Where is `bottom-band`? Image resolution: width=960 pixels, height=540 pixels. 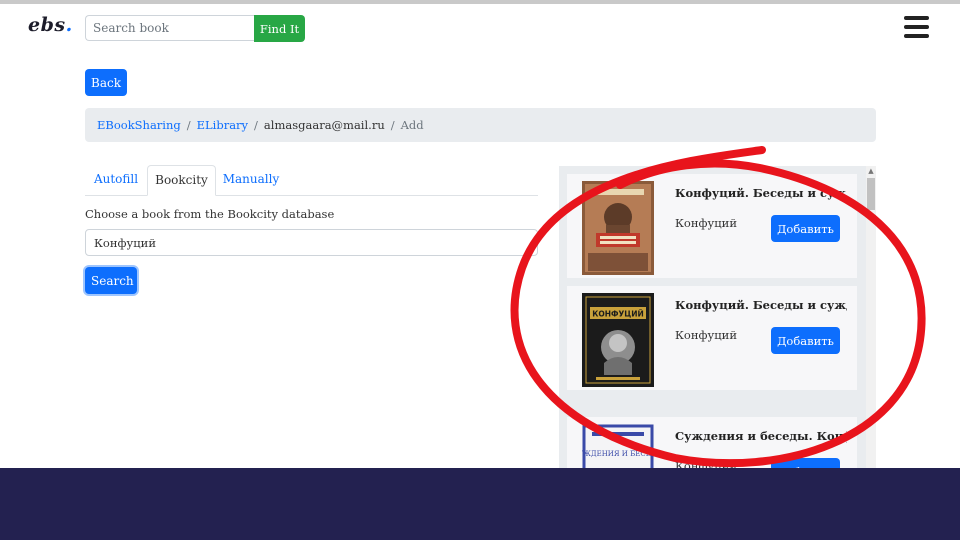 bottom-band is located at coordinates (480, 504).